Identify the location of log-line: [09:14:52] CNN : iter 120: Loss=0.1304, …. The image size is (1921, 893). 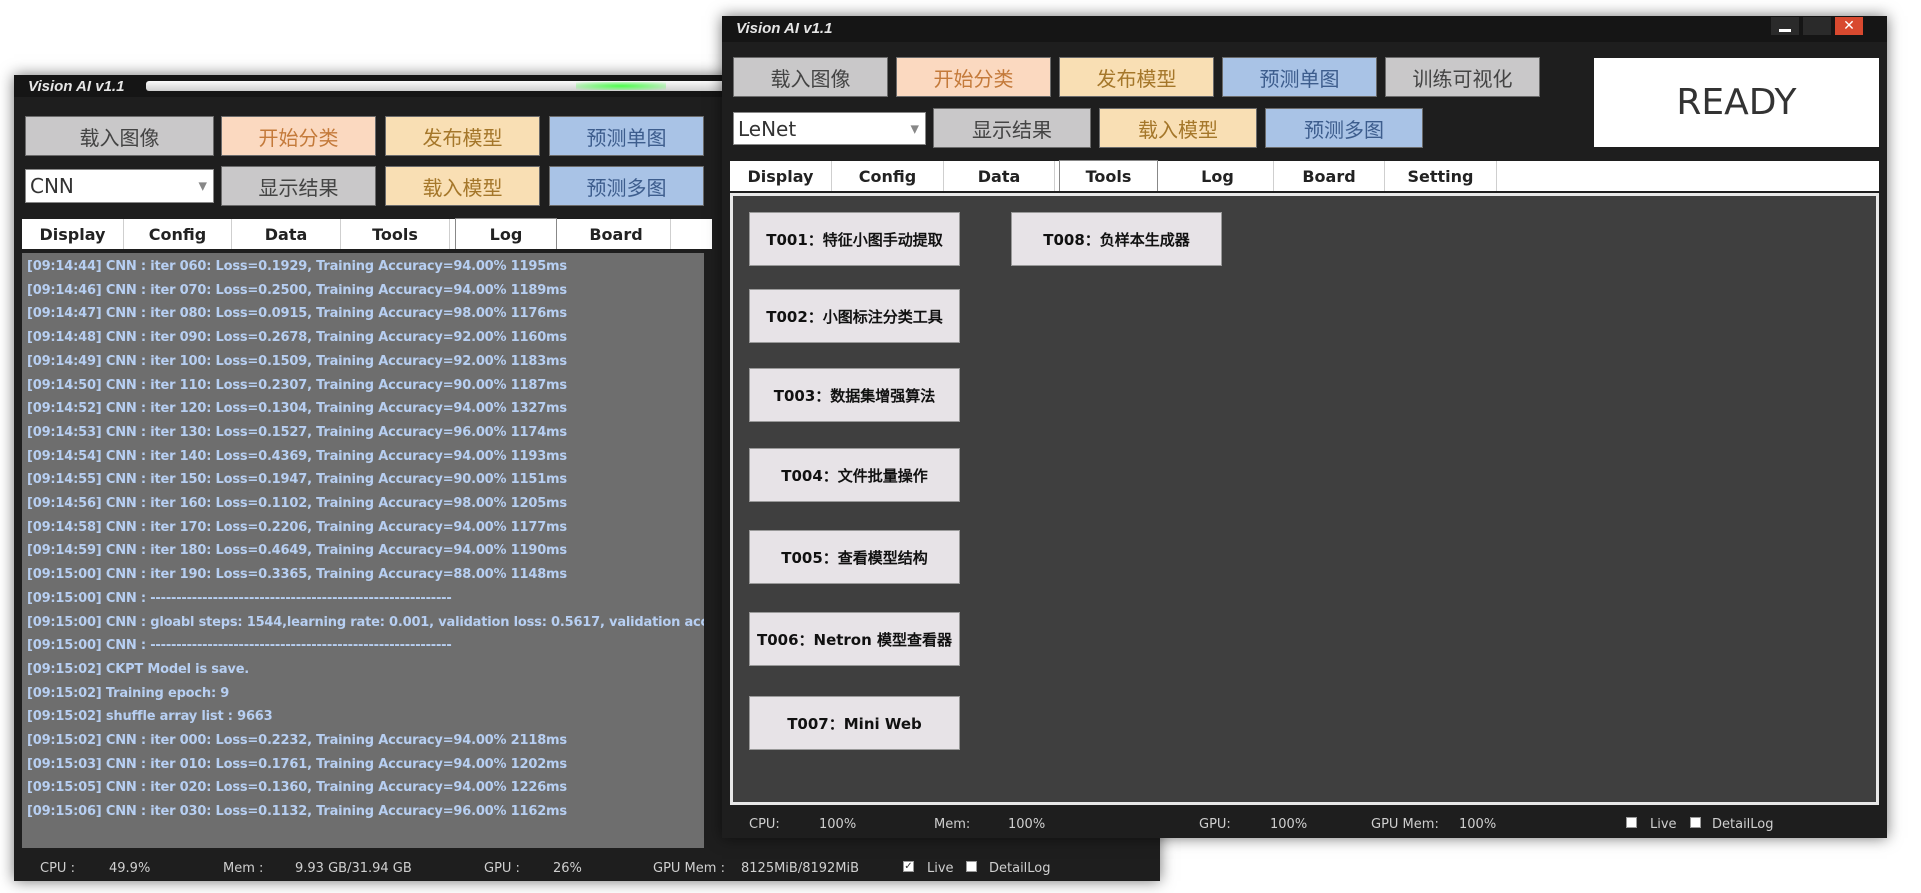
(297, 409).